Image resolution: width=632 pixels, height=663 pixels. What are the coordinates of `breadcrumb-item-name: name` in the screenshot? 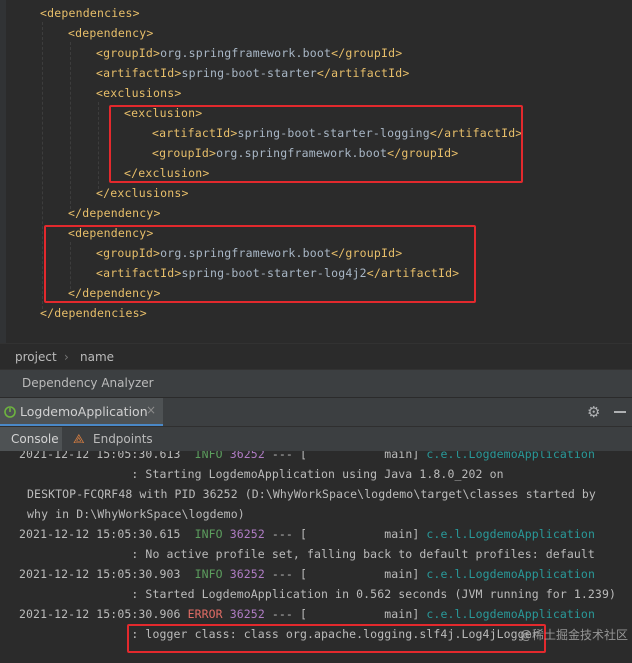 It's located at (97, 357).